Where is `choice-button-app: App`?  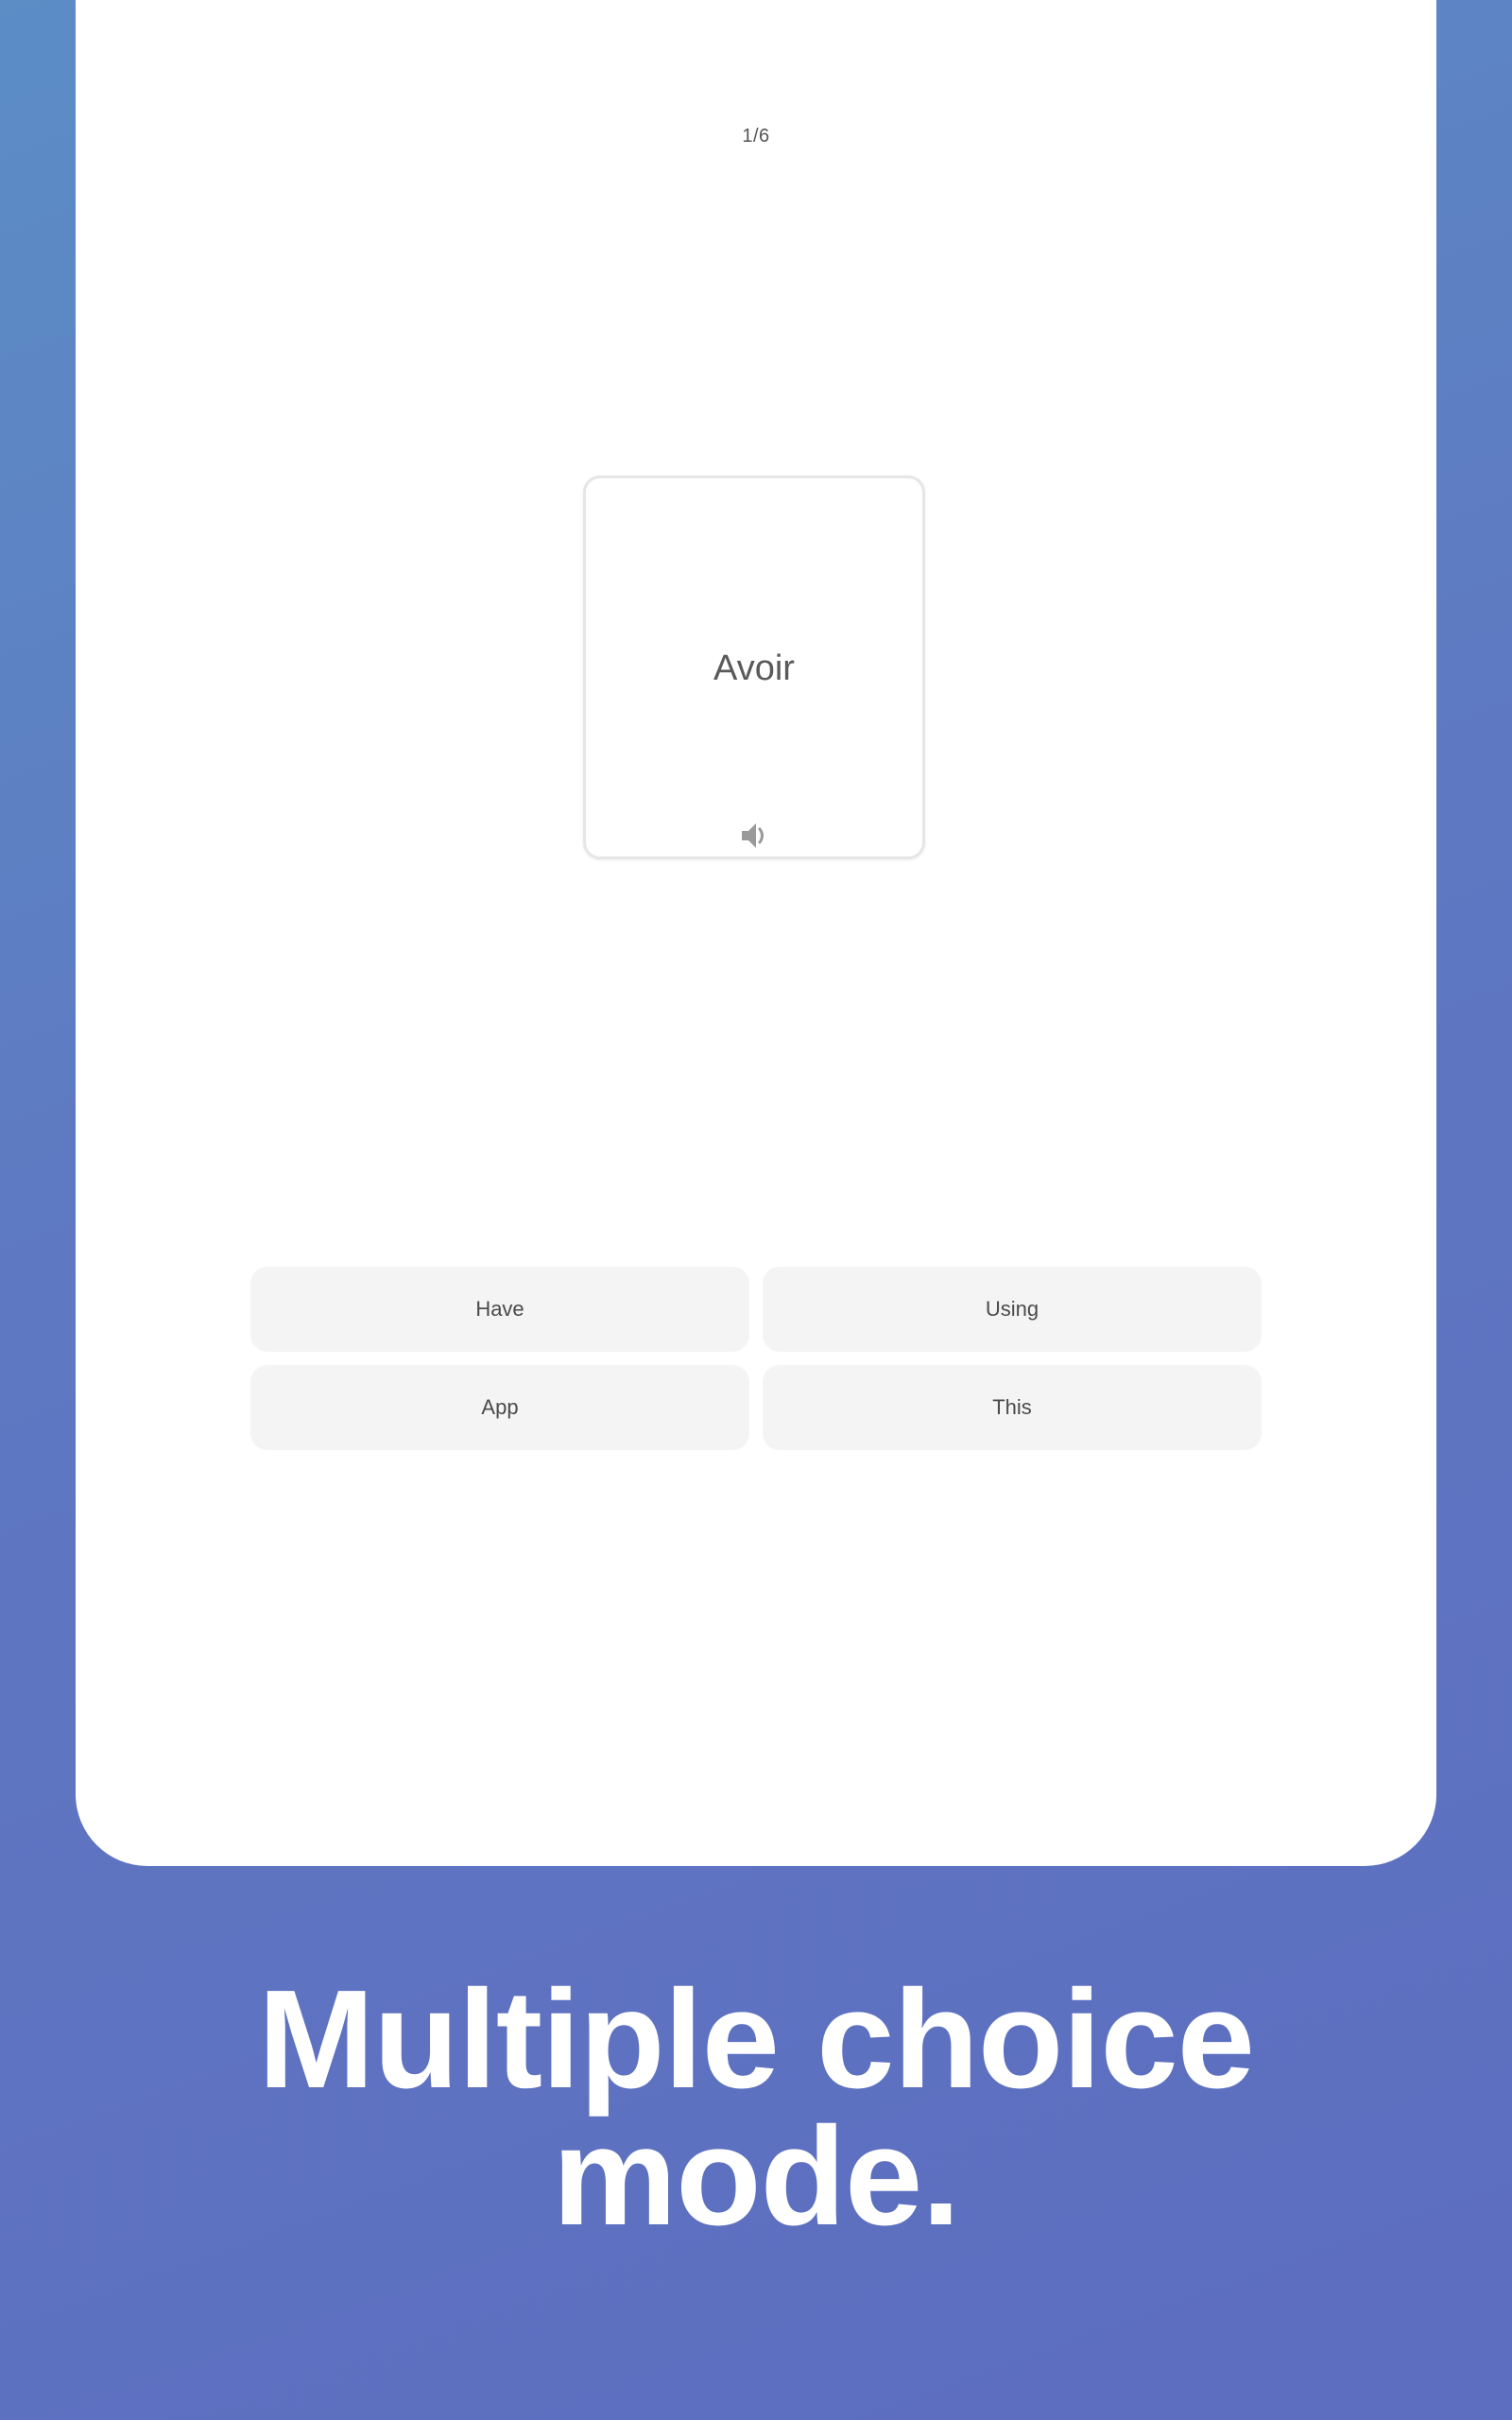 choice-button-app: App is located at coordinates (499, 1407).